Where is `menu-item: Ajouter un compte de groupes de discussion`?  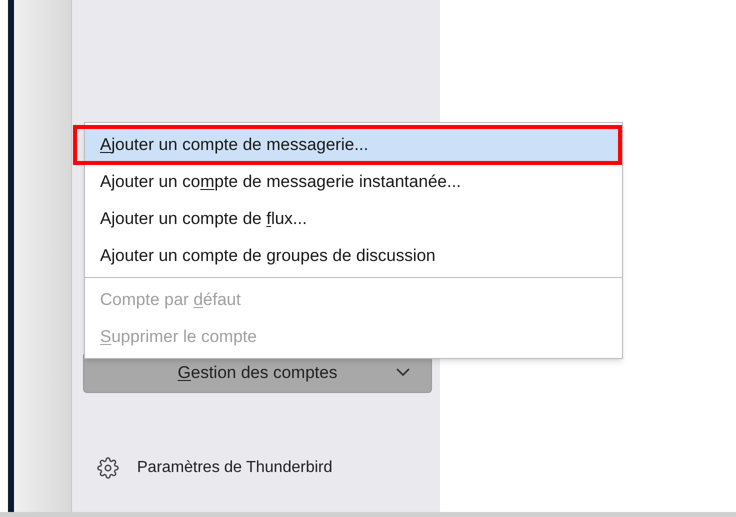
menu-item: Ajouter un compte de groupes de discussion is located at coordinates (353, 255).